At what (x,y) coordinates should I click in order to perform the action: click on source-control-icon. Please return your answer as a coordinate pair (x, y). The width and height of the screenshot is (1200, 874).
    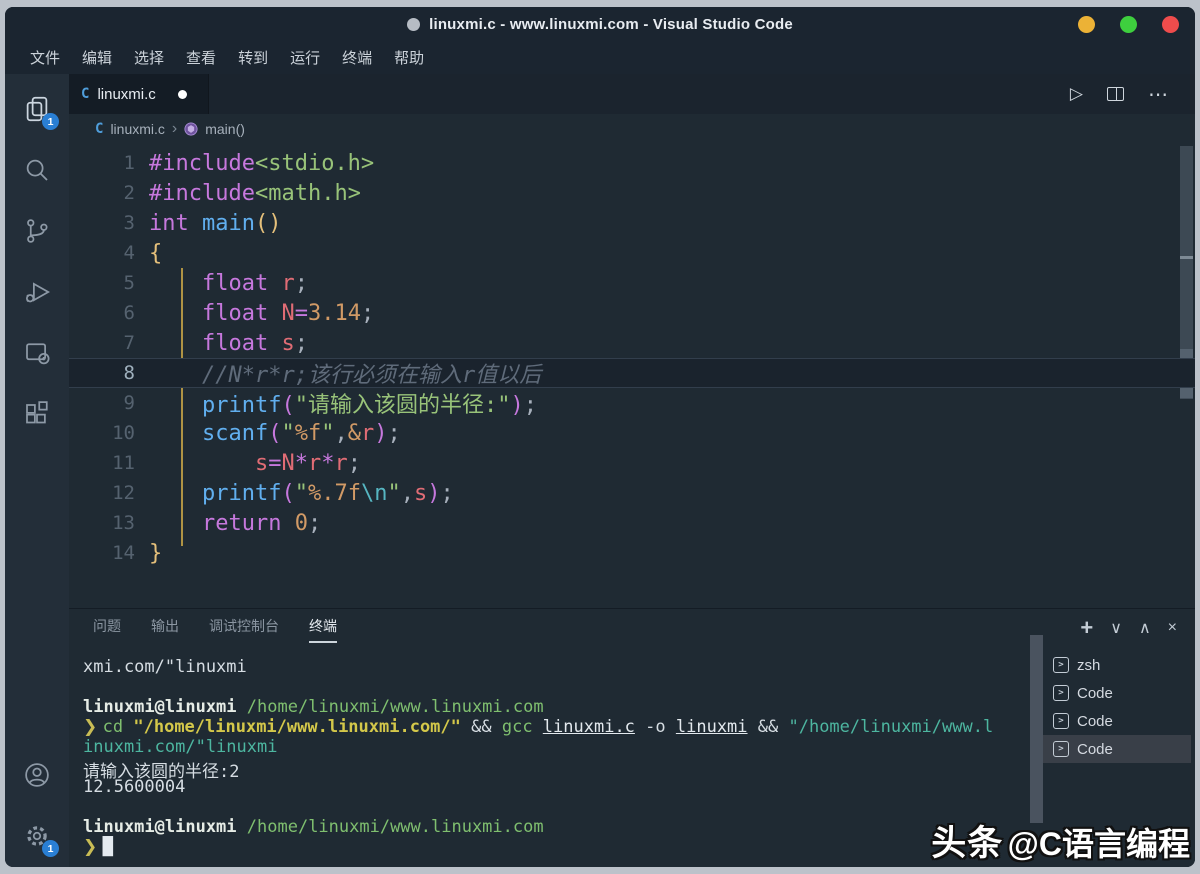
    Looking at the image, I should click on (37, 231).